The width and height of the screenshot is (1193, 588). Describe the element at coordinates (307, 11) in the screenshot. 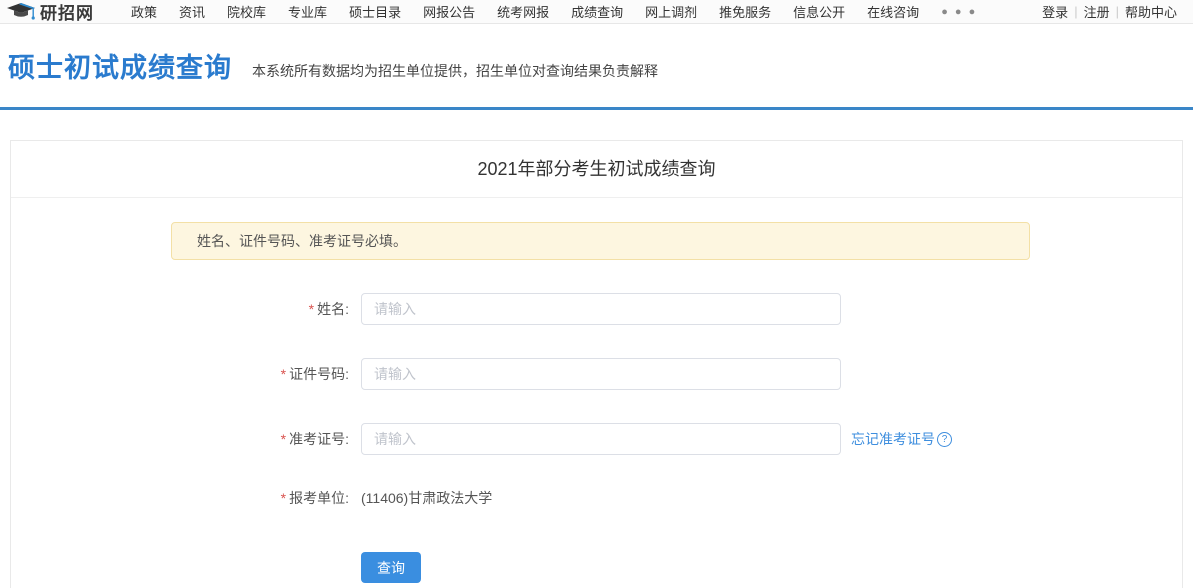

I see `nav-item-major-library: 专业库` at that location.